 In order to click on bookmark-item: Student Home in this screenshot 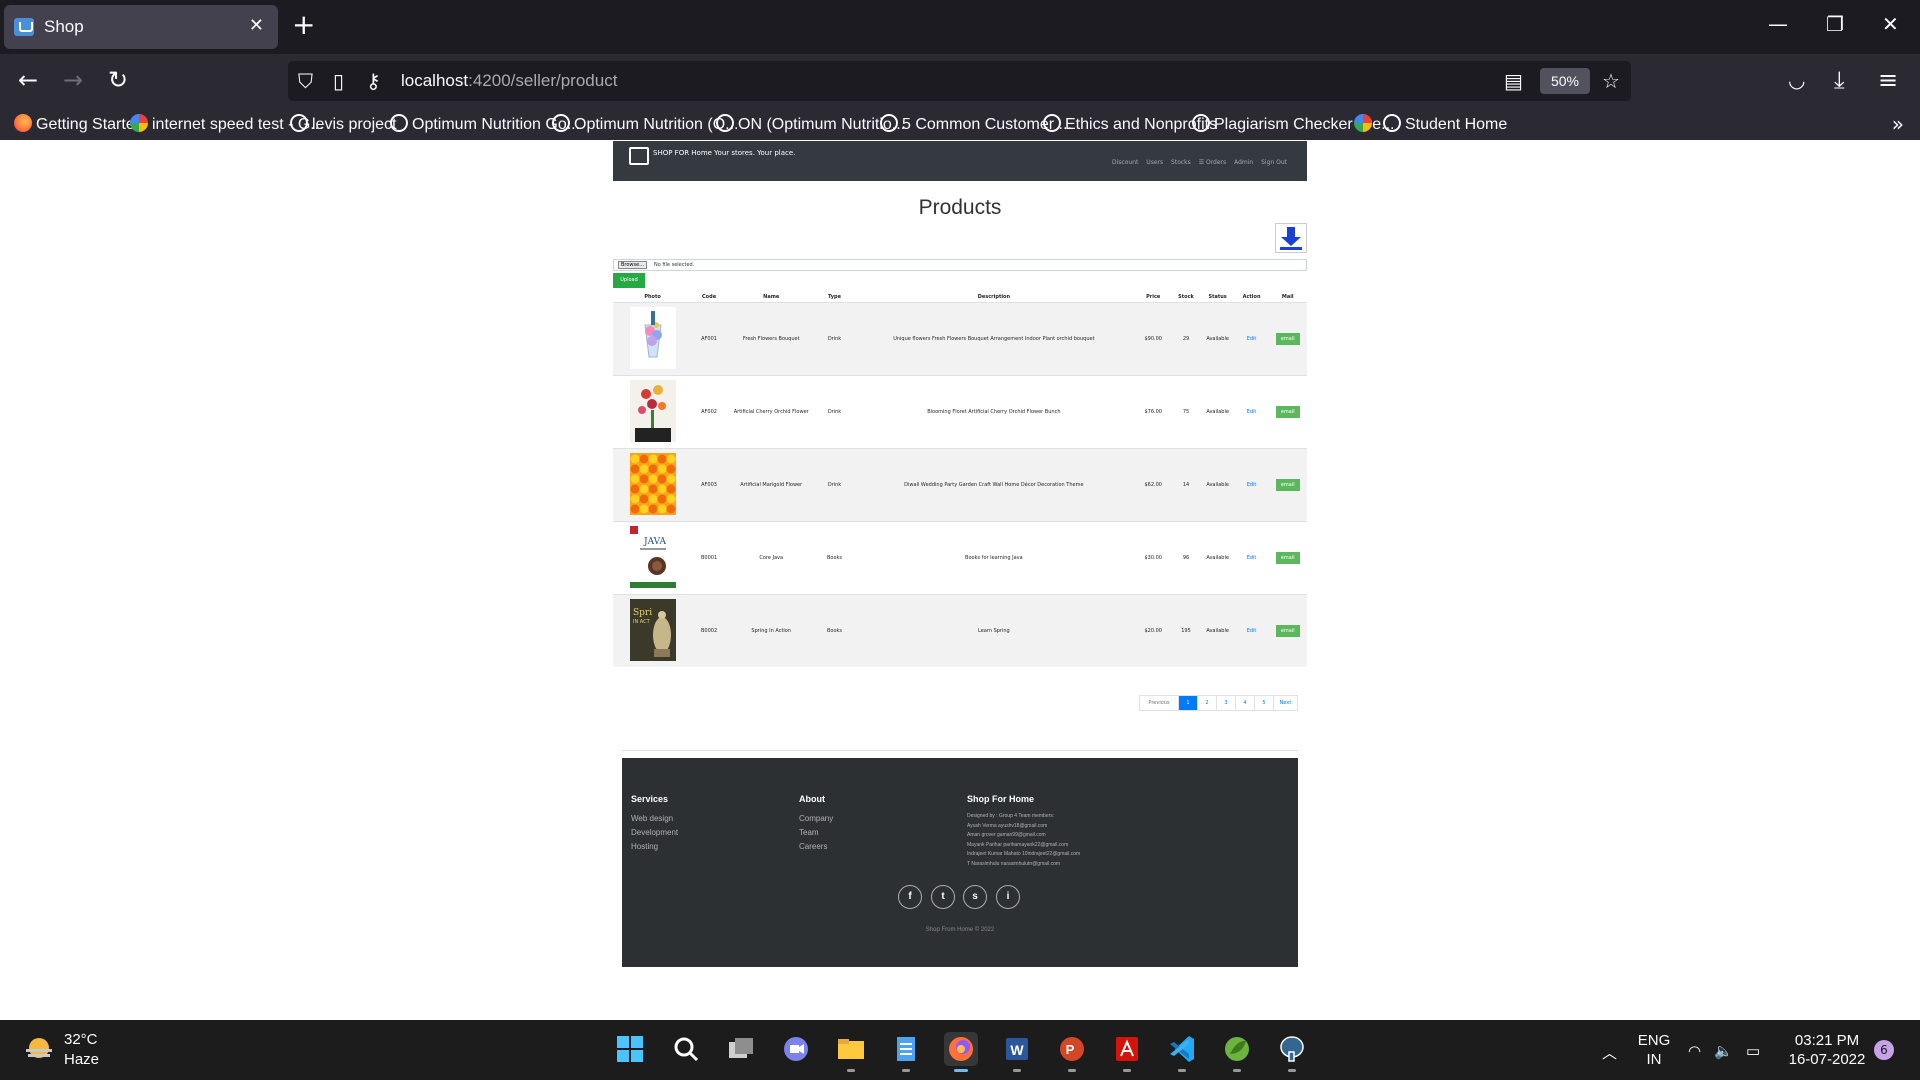, I will do `click(1445, 124)`.